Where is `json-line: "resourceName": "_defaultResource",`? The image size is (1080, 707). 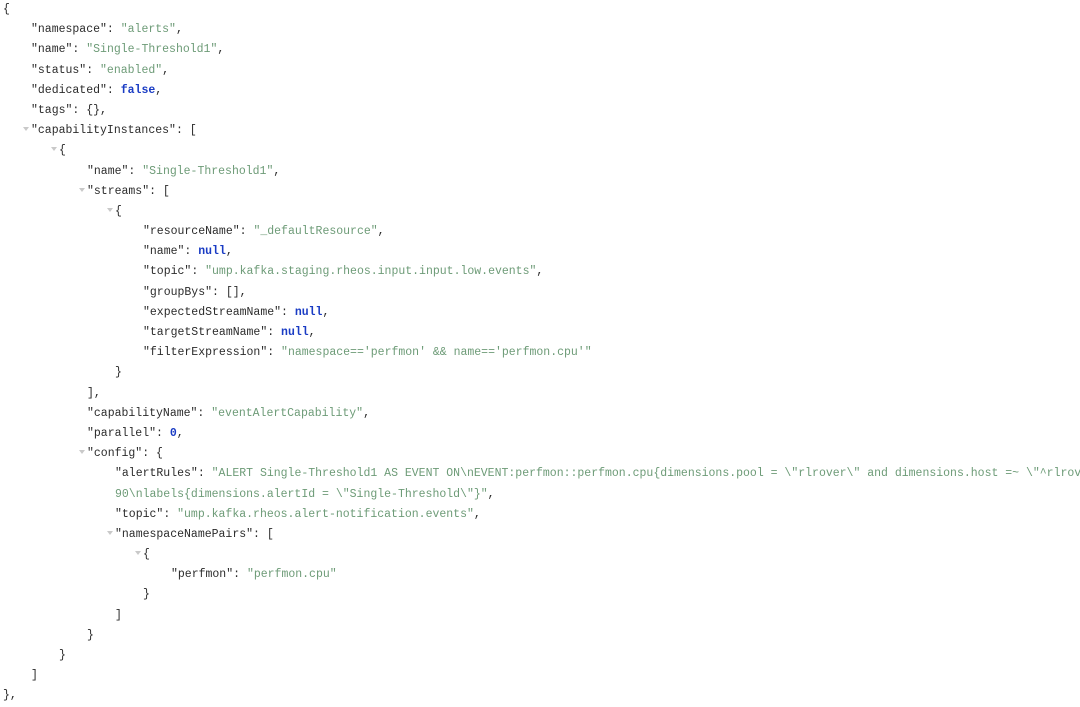 json-line: "resourceName": "_defaultResource", is located at coordinates (540, 232).